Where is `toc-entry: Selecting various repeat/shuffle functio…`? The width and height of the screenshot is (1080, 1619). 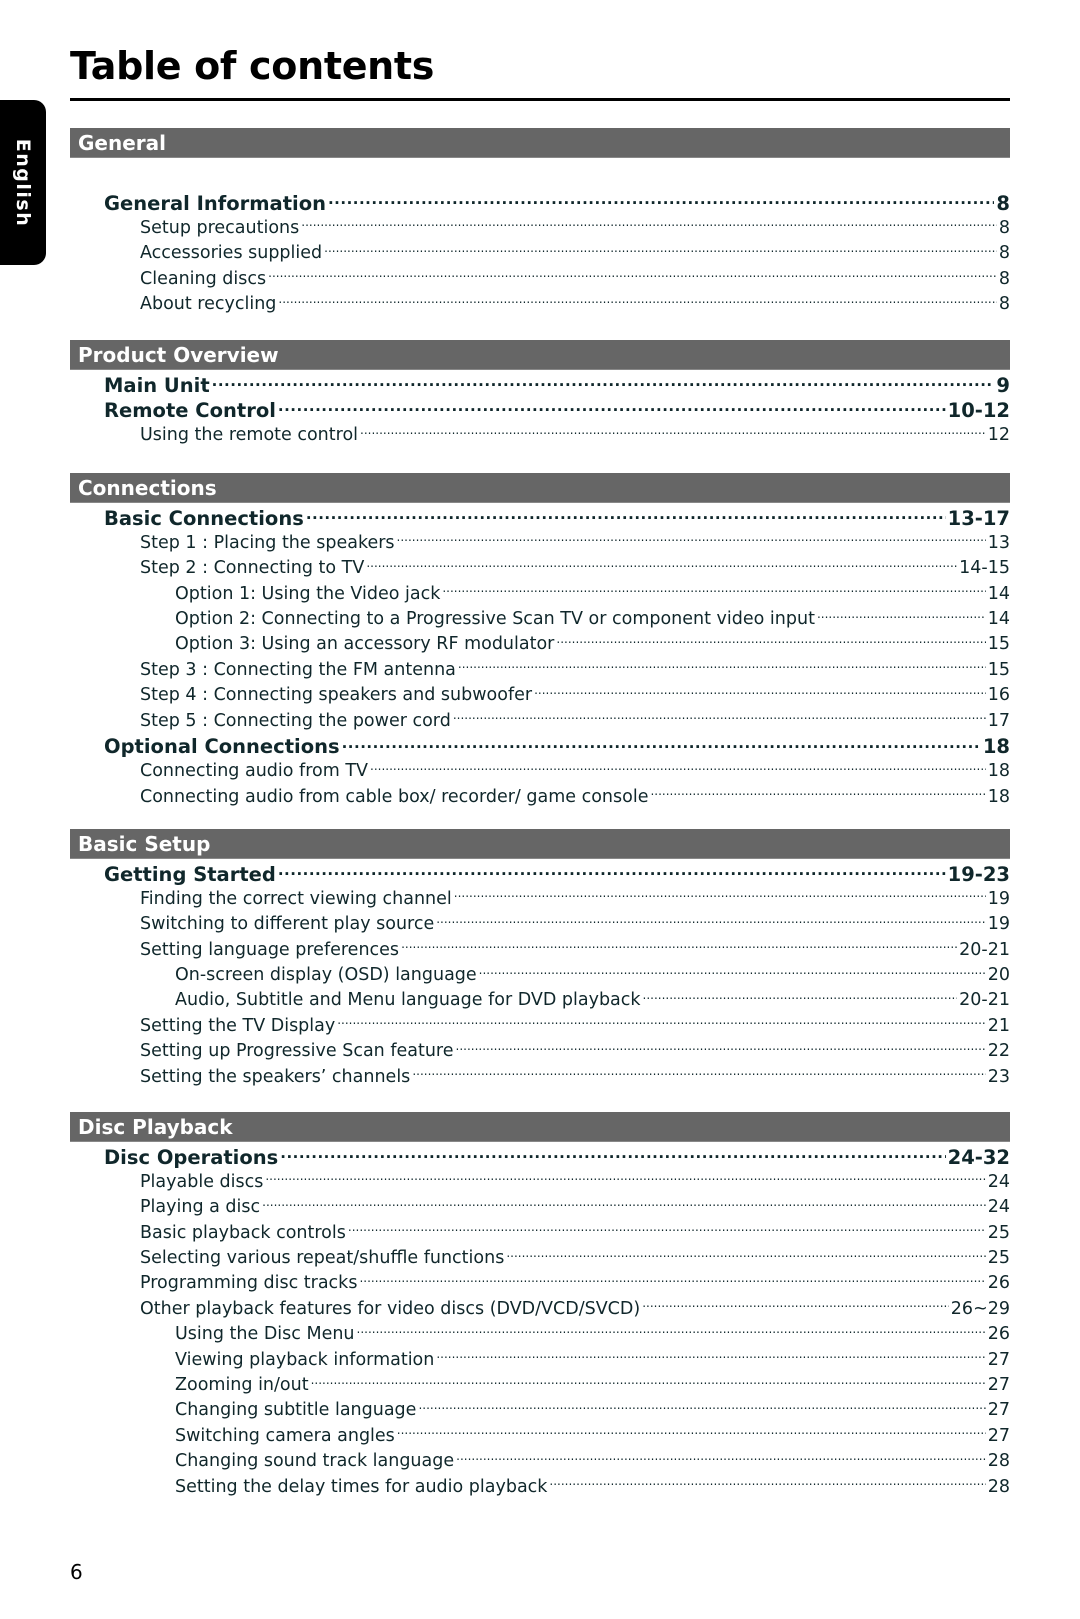 toc-entry: Selecting various repeat/shuffle functio… is located at coordinates (540, 1258).